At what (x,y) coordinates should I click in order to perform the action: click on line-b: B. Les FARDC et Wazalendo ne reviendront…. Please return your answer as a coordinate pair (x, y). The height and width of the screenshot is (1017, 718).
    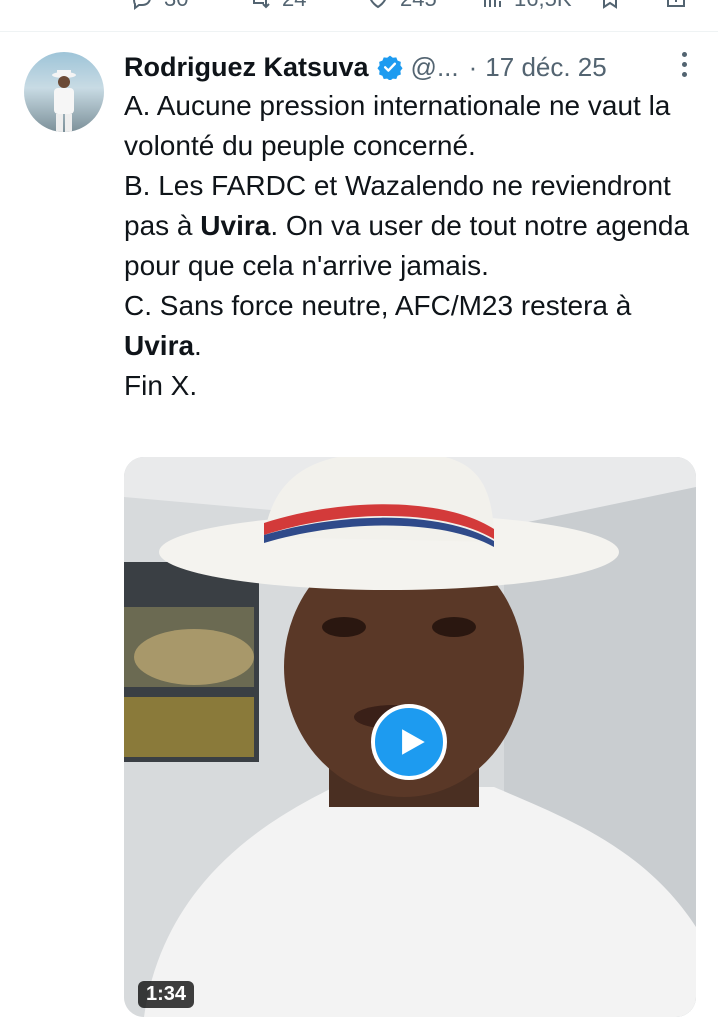
    Looking at the image, I should click on (407, 225).